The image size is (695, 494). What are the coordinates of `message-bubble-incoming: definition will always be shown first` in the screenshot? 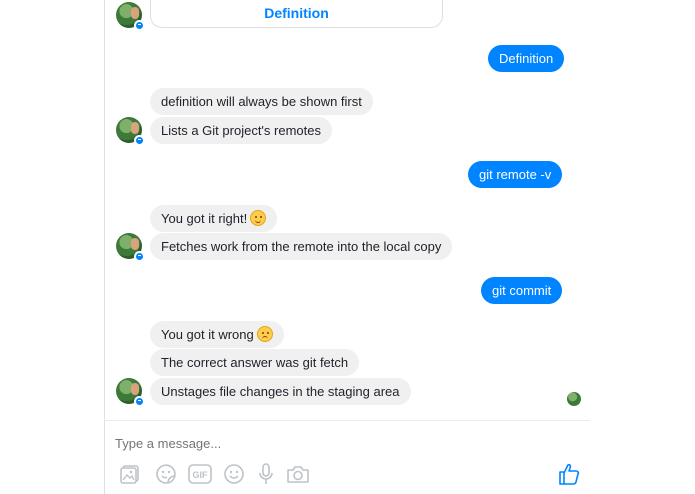 It's located at (261, 101).